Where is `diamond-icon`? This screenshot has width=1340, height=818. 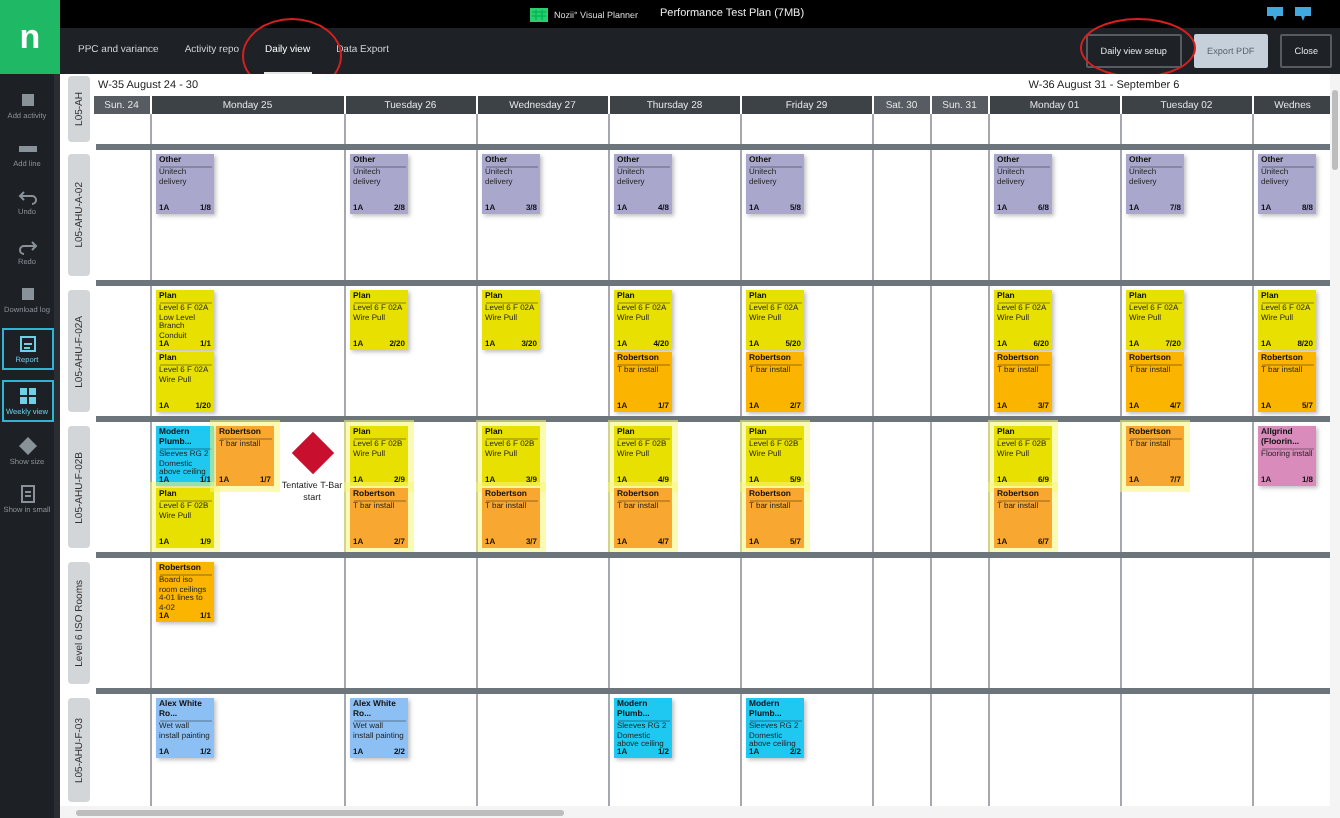 diamond-icon is located at coordinates (27, 446).